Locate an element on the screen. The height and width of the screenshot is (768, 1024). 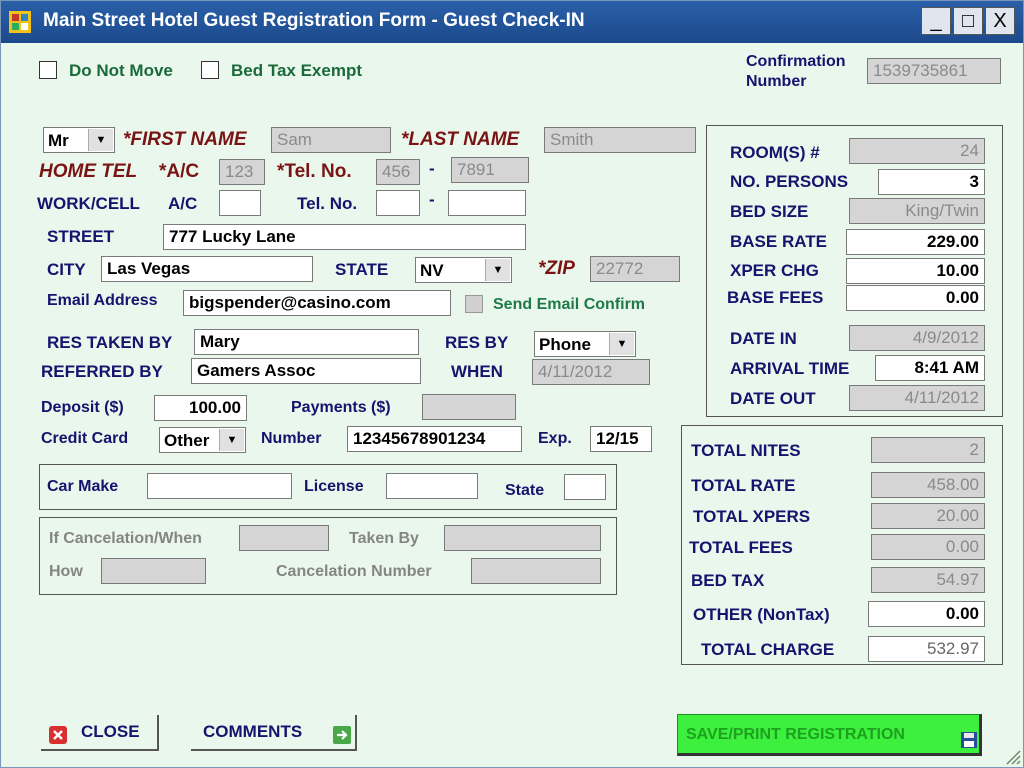
work-tel-prefix-field is located at coordinates (398, 203).